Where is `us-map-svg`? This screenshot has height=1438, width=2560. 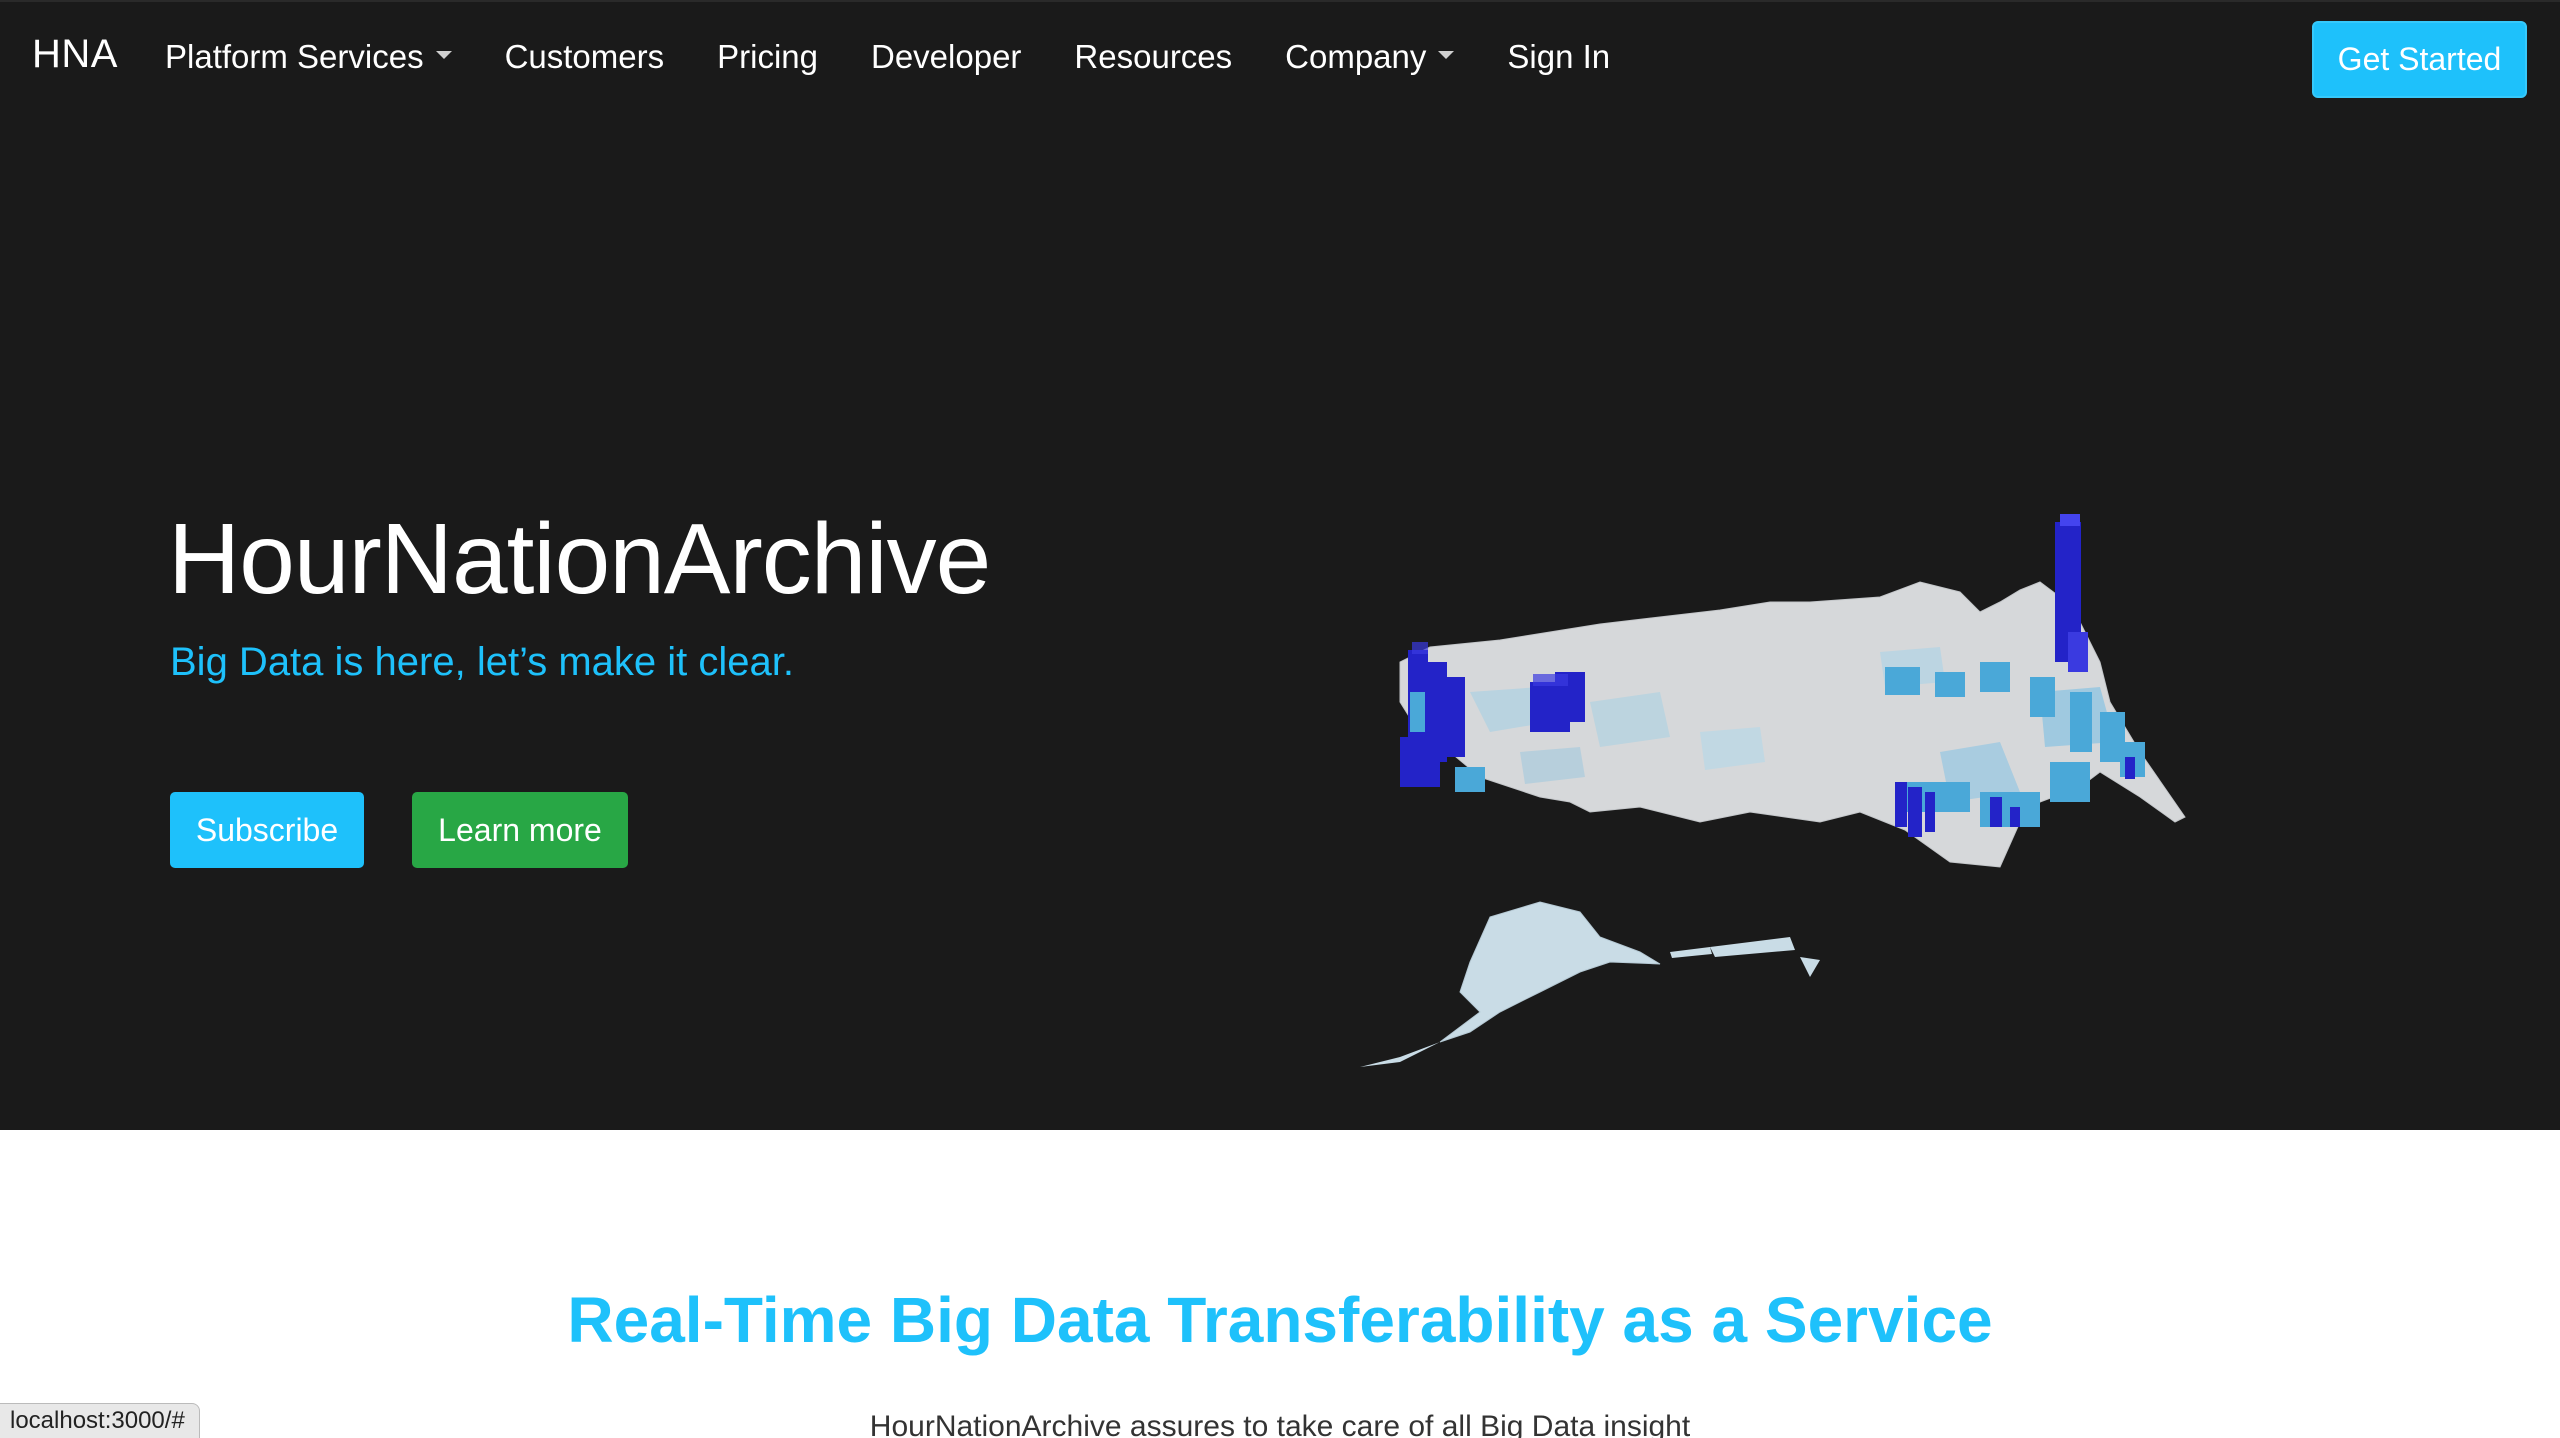
us-map-svg is located at coordinates (1773, 790).